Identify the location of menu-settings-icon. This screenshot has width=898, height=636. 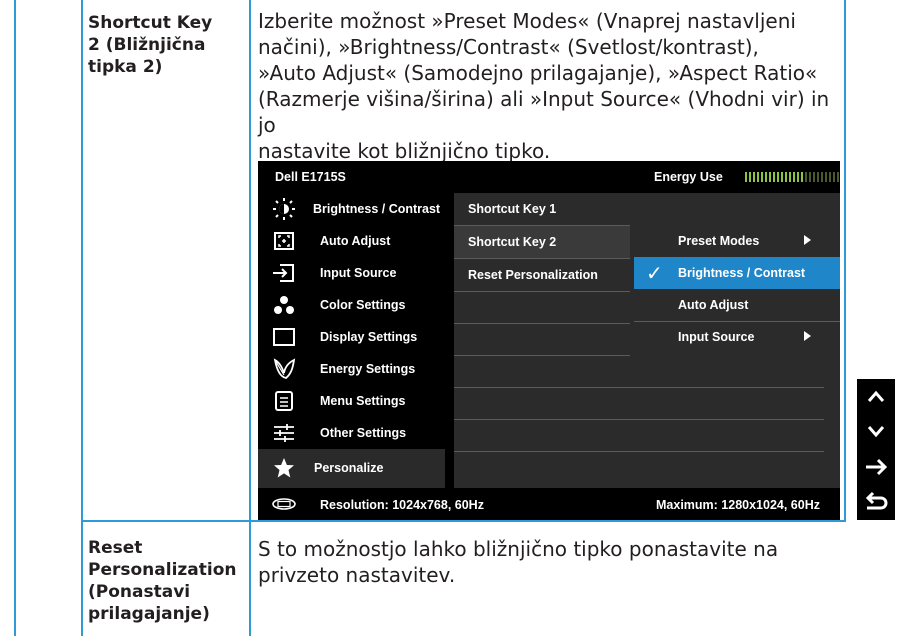
(284, 401).